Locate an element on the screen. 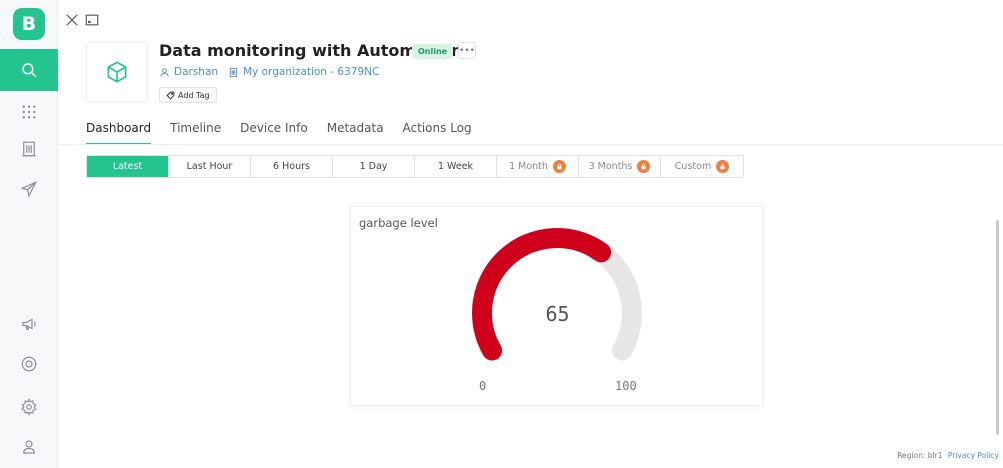  device-meta: Darshan My organization - 6379NC is located at coordinates (269, 72).